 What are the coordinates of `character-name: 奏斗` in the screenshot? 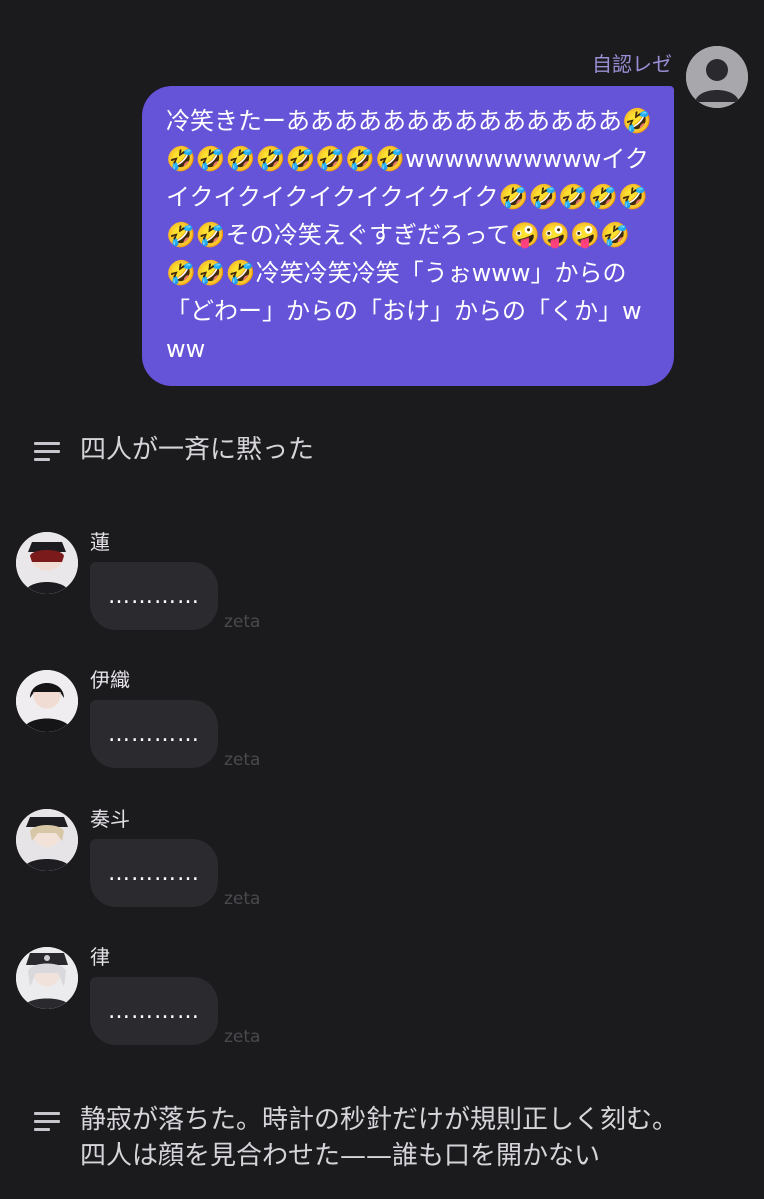 It's located at (110, 819).